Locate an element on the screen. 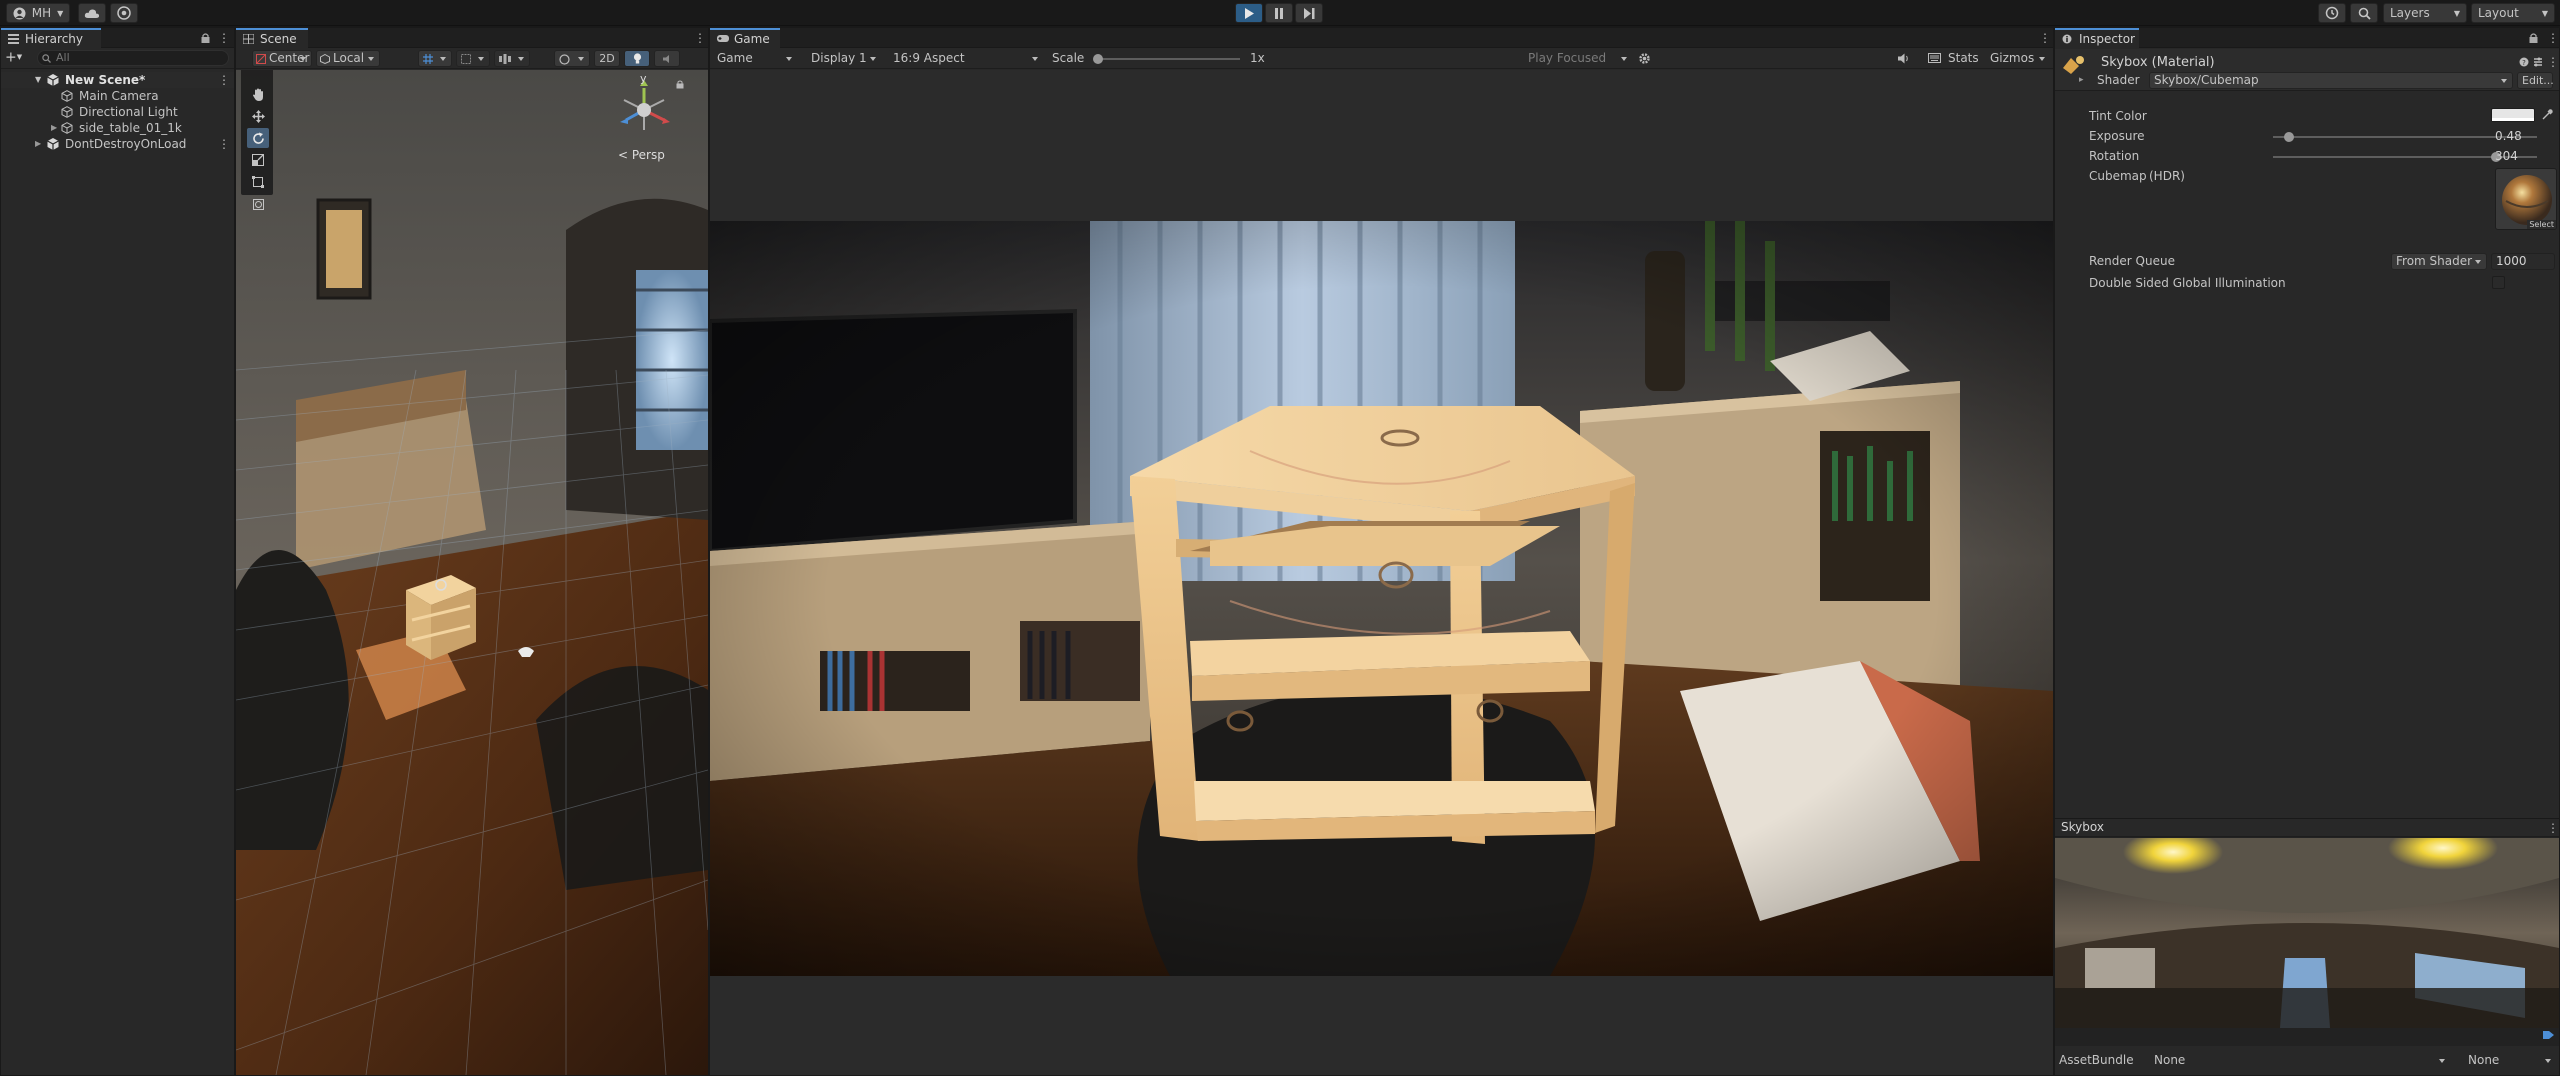 The image size is (2560, 1076). space-label: Local is located at coordinates (349, 58).